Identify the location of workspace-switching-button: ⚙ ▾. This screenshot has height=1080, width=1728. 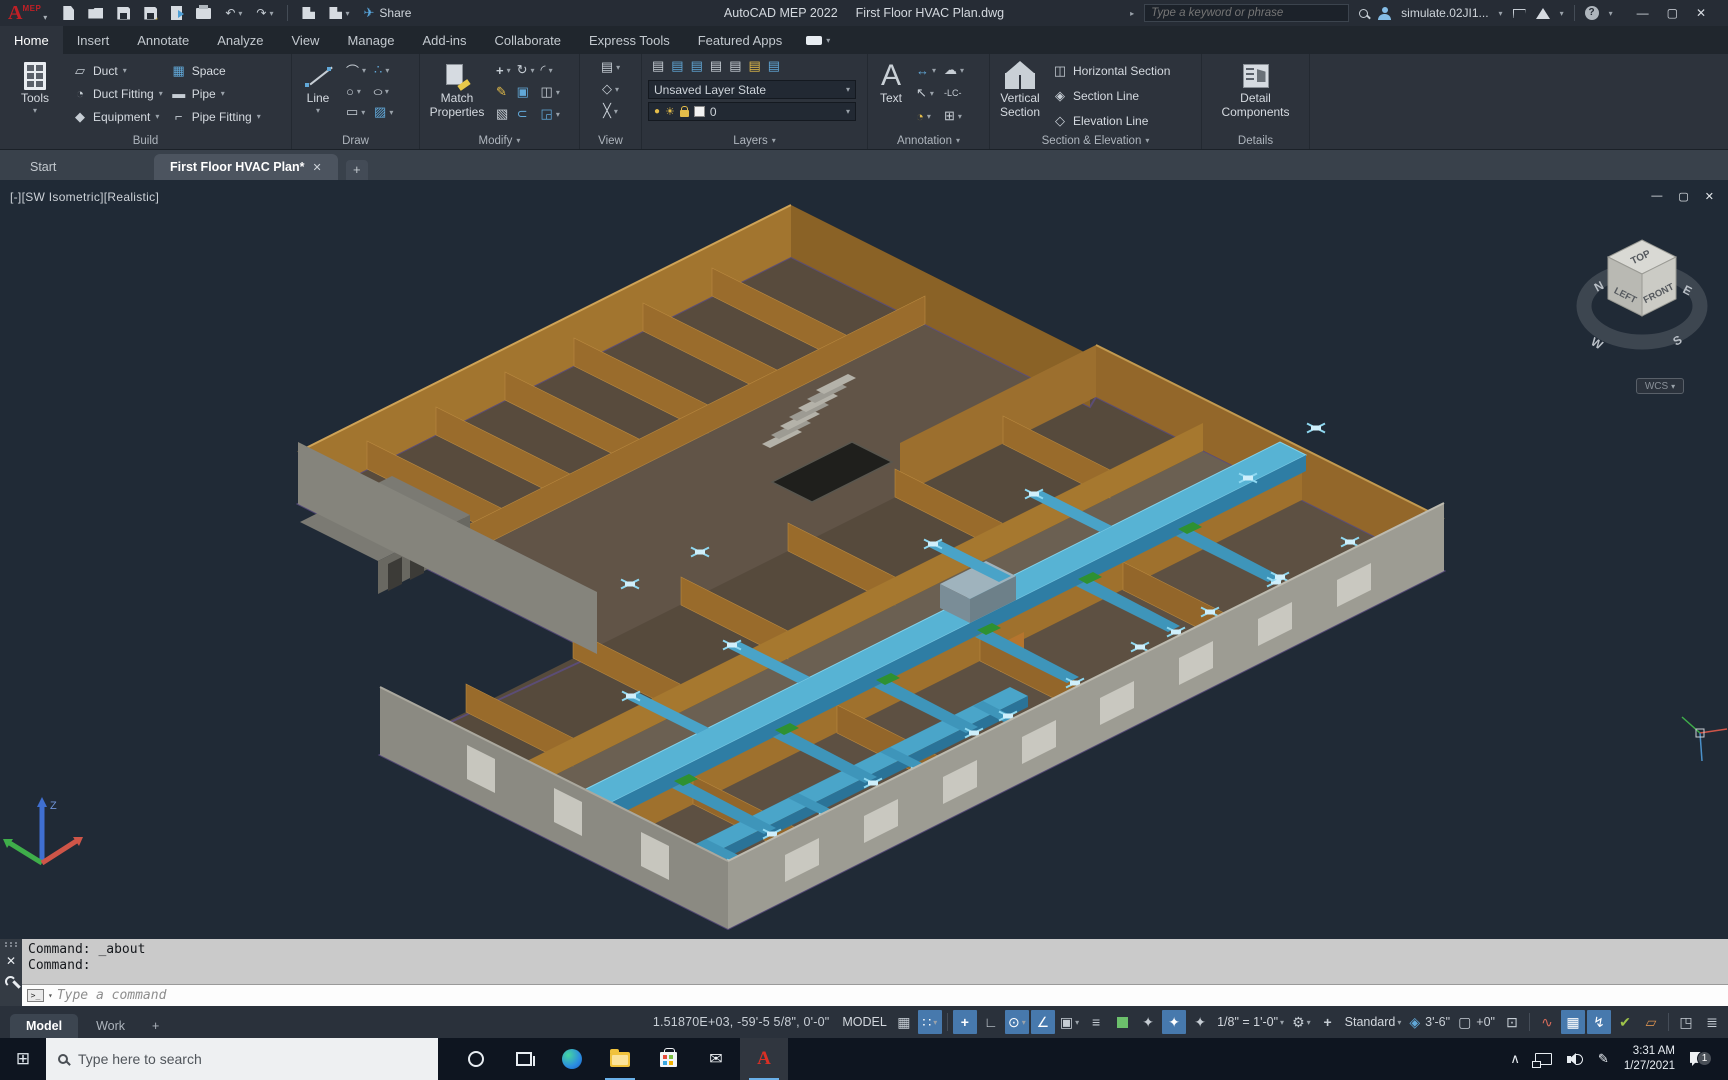
(1301, 1022).